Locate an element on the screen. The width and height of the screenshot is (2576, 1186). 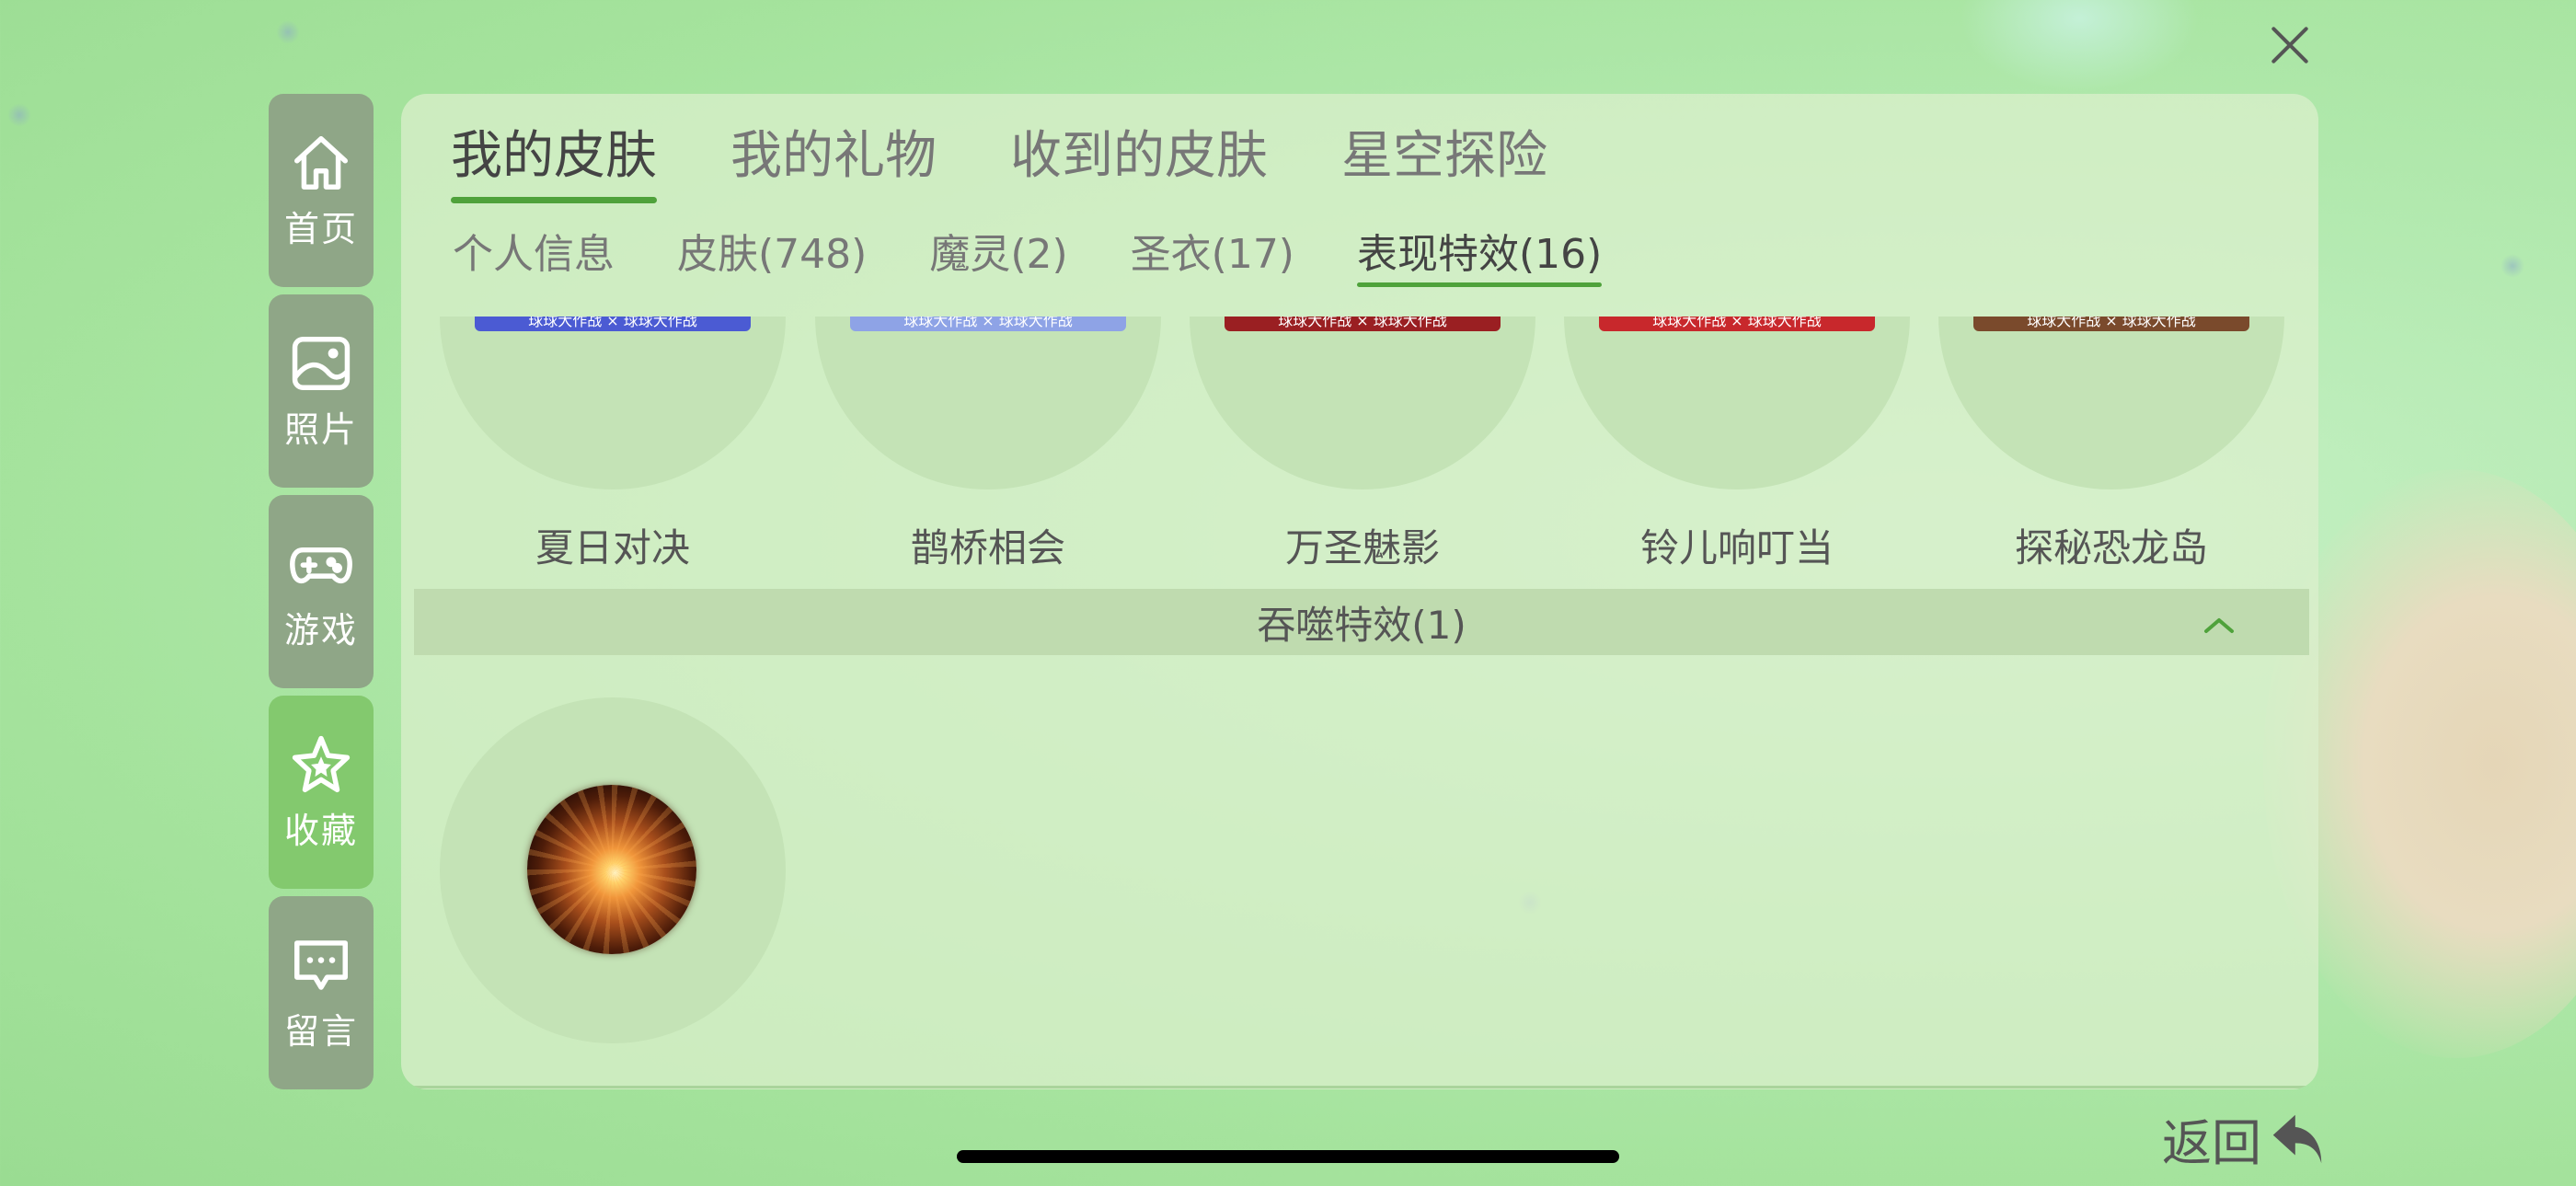
gamepad-icon is located at coordinates (321, 565).